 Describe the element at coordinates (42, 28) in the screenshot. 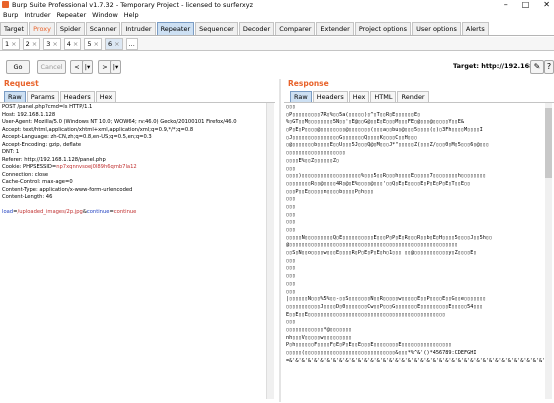

I see `tab-proxy: Proxy` at that location.